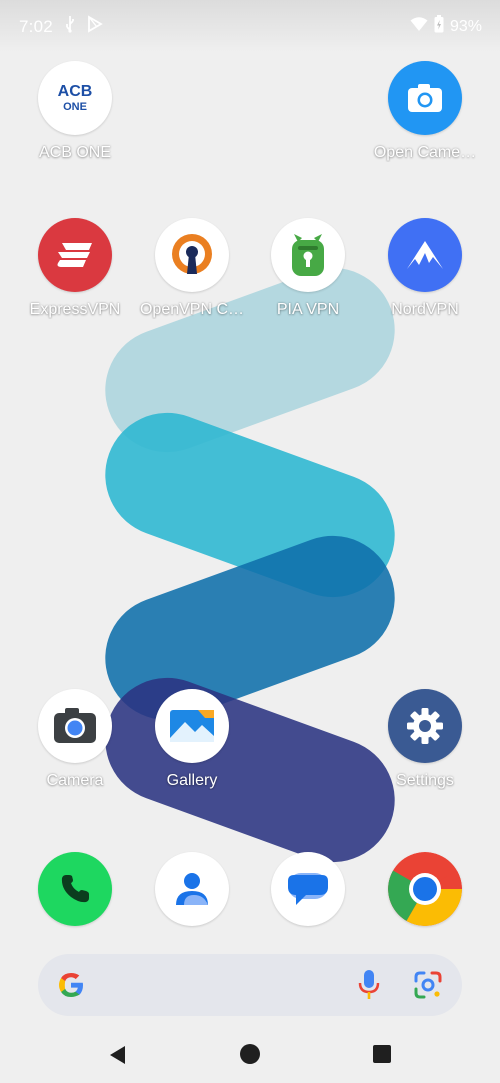 Image resolution: width=500 pixels, height=1083 pixels. What do you see at coordinates (71, 987) in the screenshot?
I see `google-g-icon` at bounding box center [71, 987].